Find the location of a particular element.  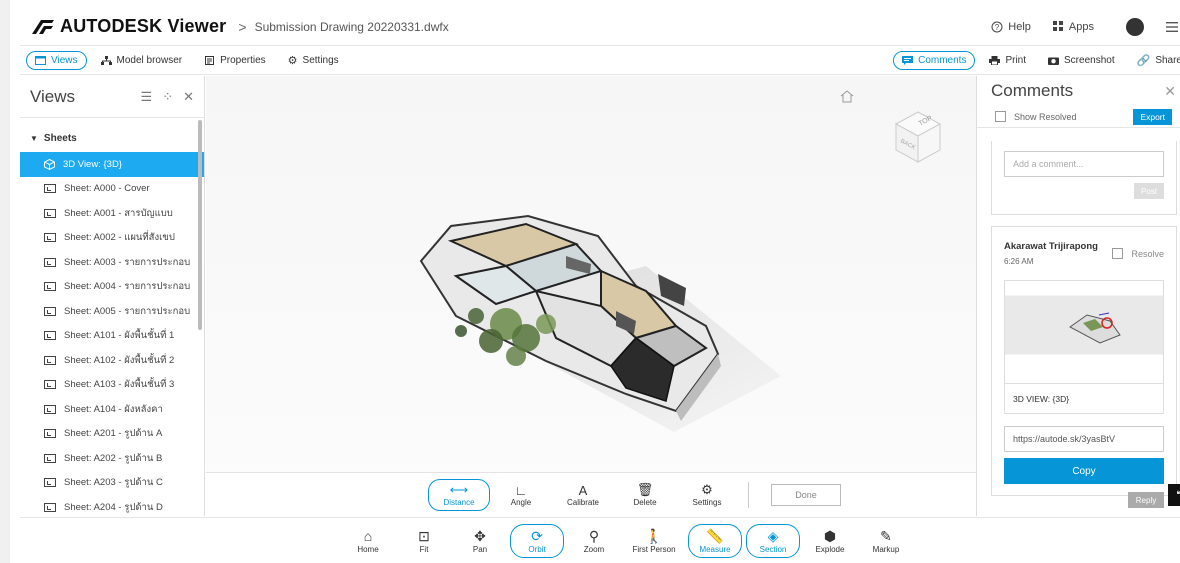

sheet-item: Sheet: A001 - สารบัญแบบ is located at coordinates (112, 213).